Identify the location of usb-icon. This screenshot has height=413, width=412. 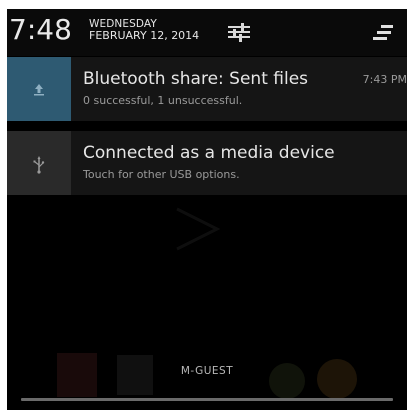
(39, 165).